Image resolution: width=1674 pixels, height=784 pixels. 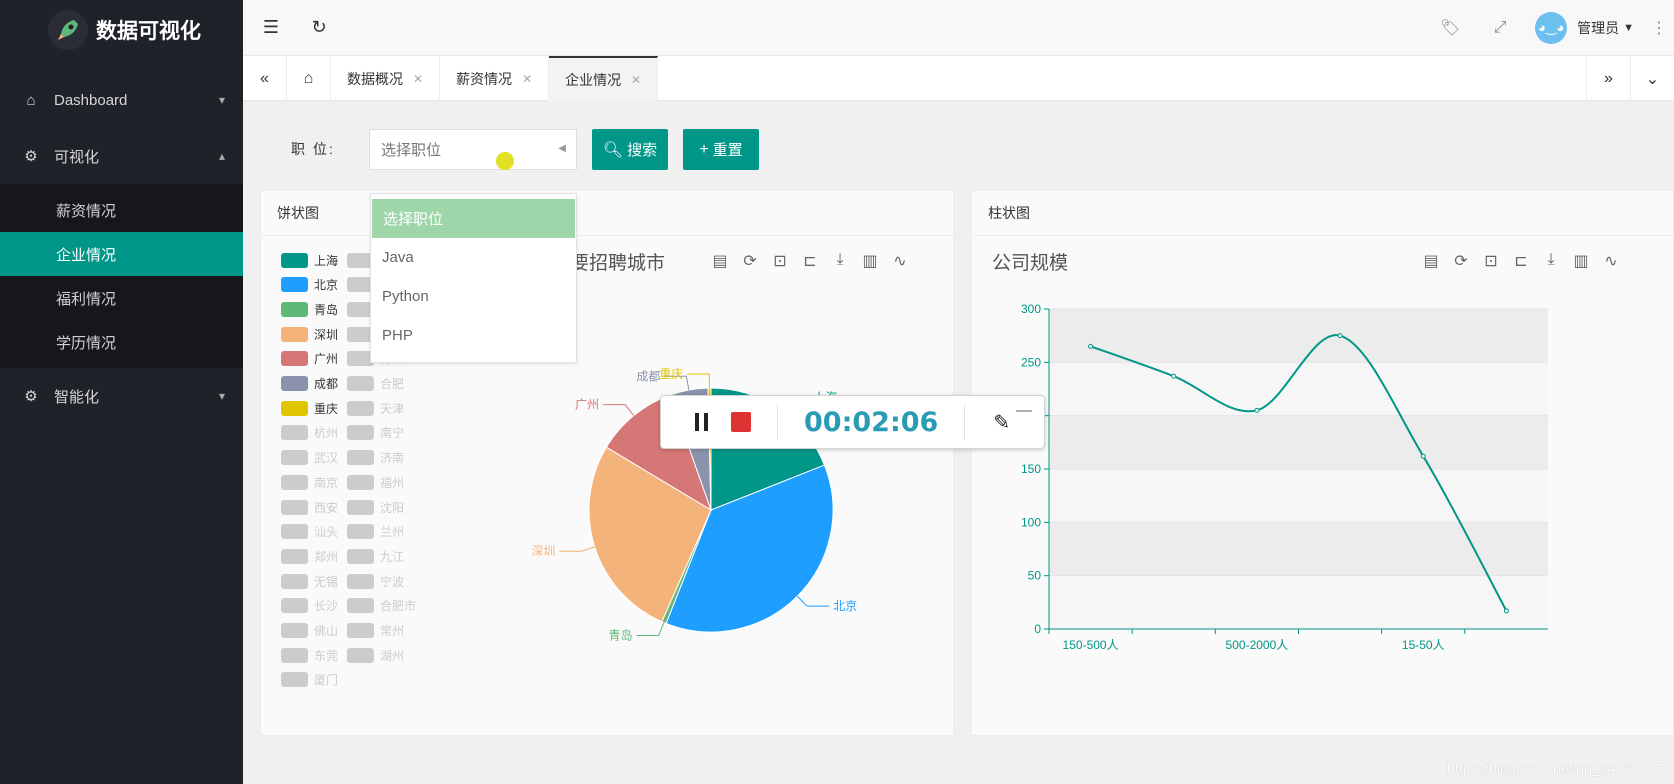 What do you see at coordinates (1659, 28) in the screenshot?
I see `more-vertical-icon: ⋮` at bounding box center [1659, 28].